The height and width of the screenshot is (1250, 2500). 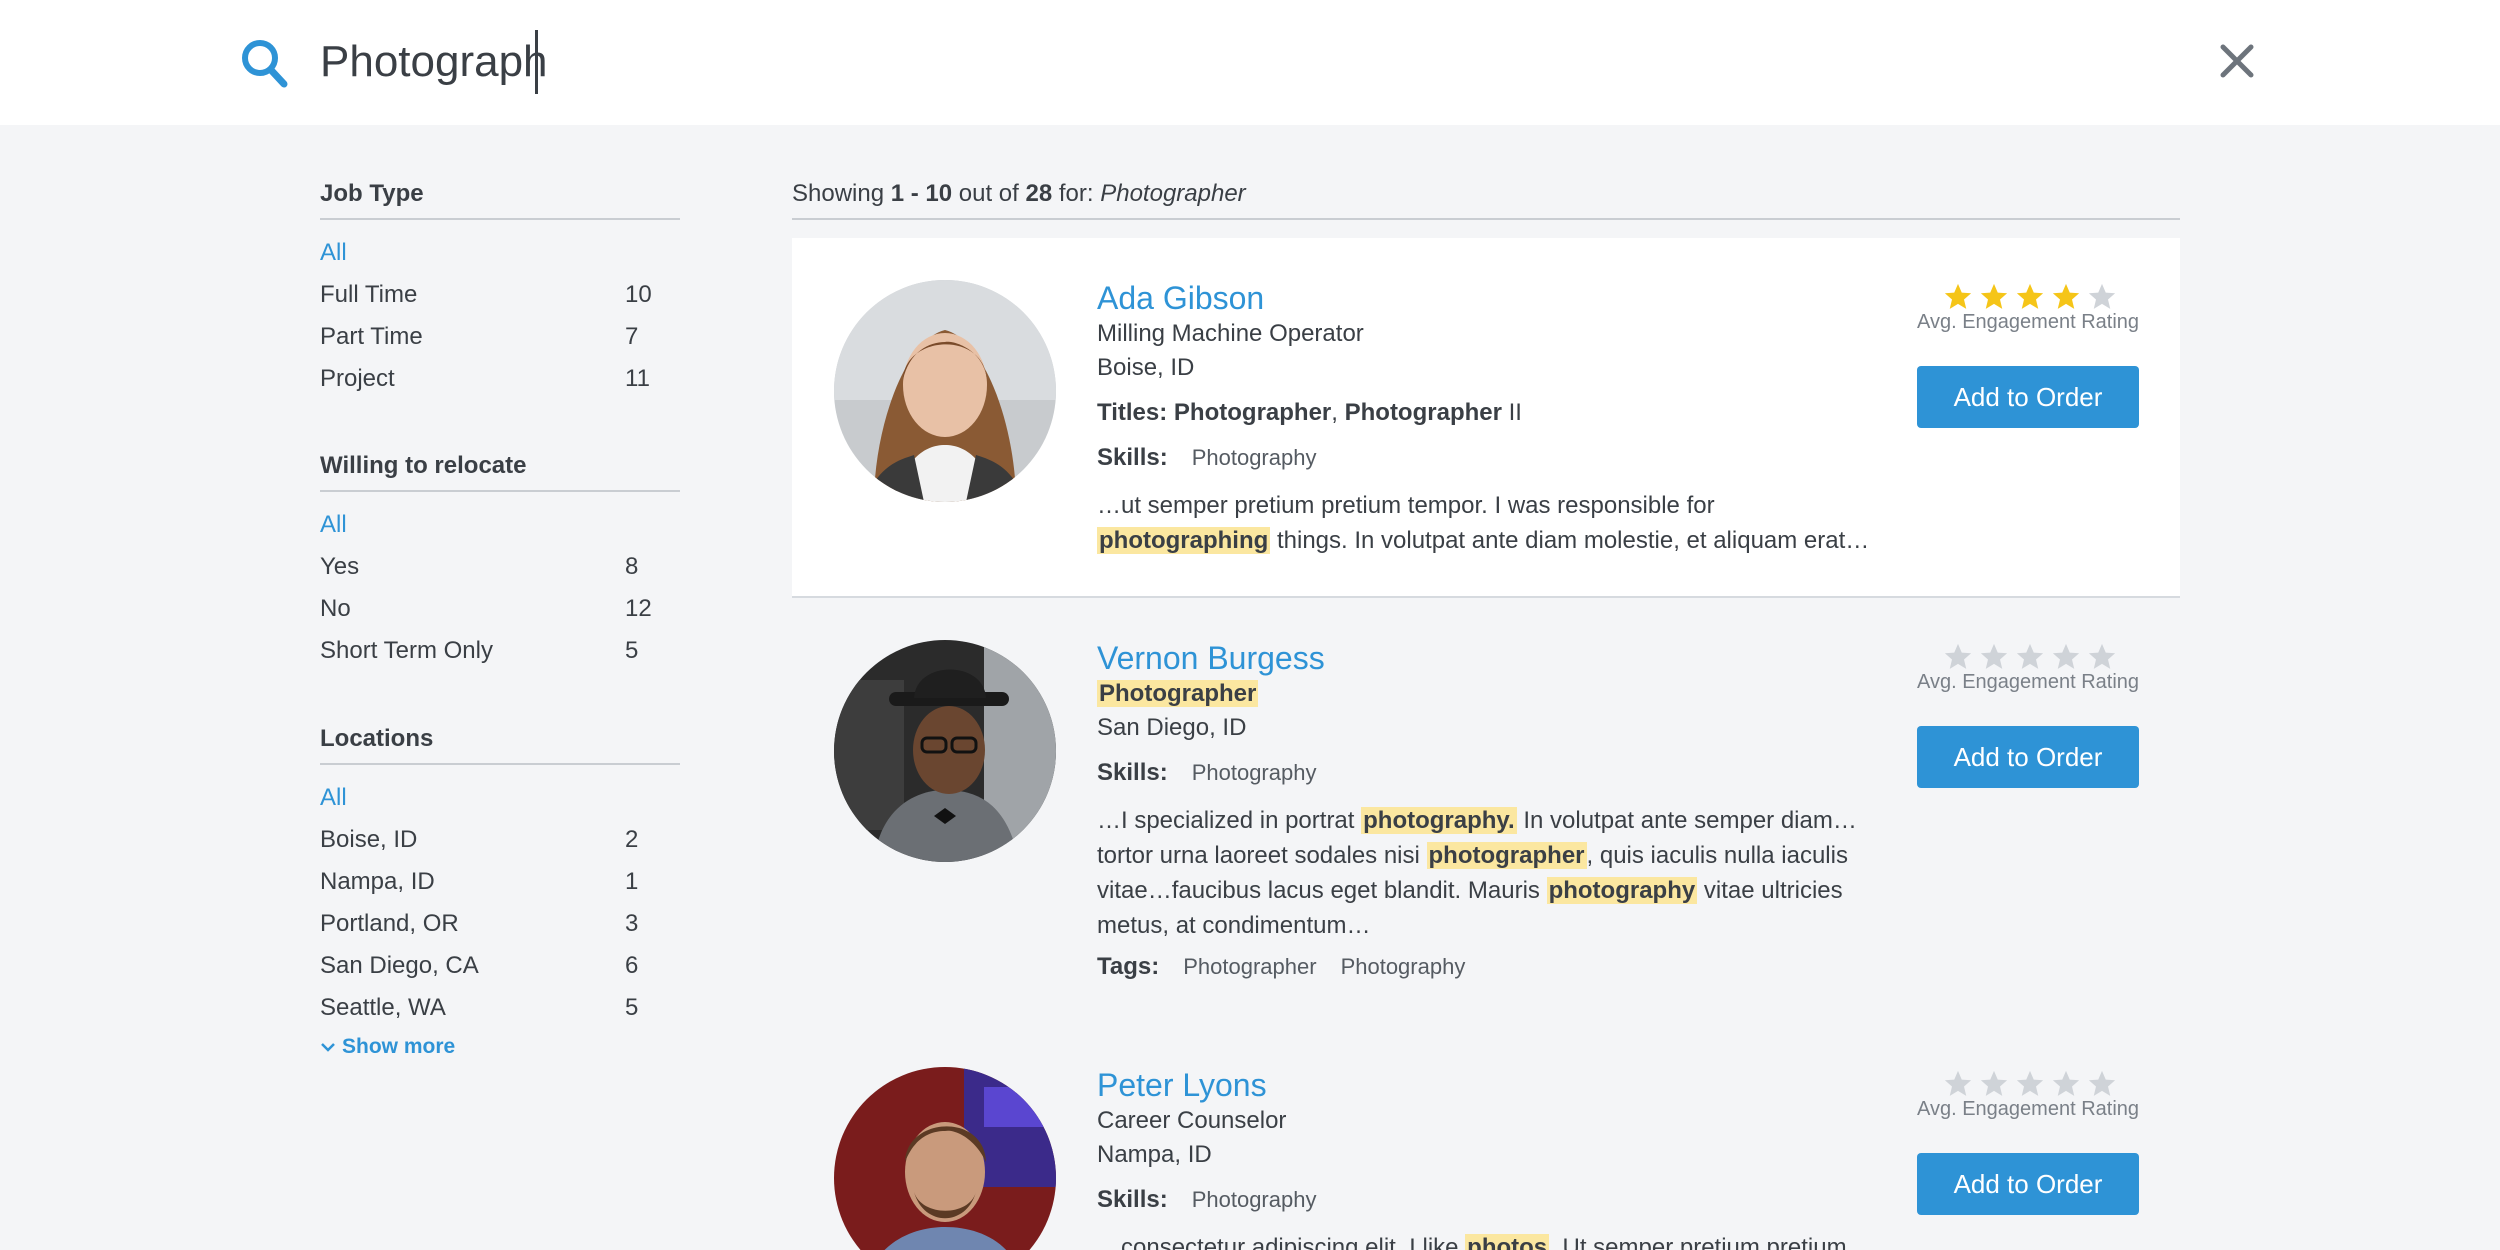 I want to click on snippet-text: …I specialized in portrat, so click(x=1229, y=820).